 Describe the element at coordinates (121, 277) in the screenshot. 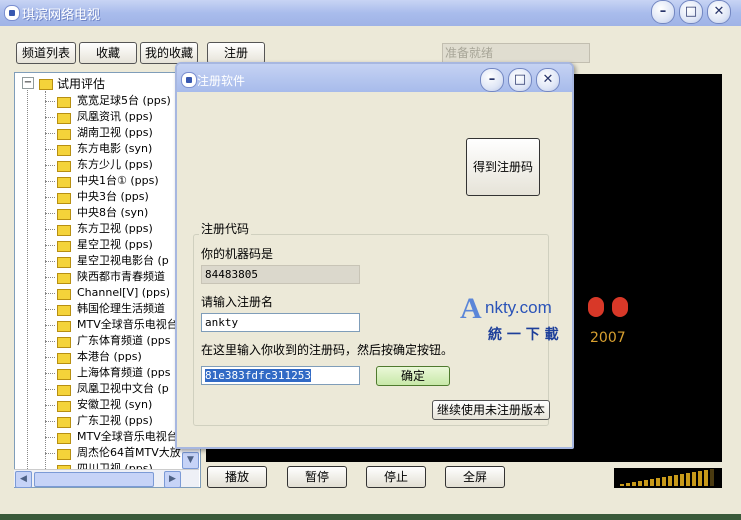

I see `channel-item: 陕西都市青春频道` at that location.